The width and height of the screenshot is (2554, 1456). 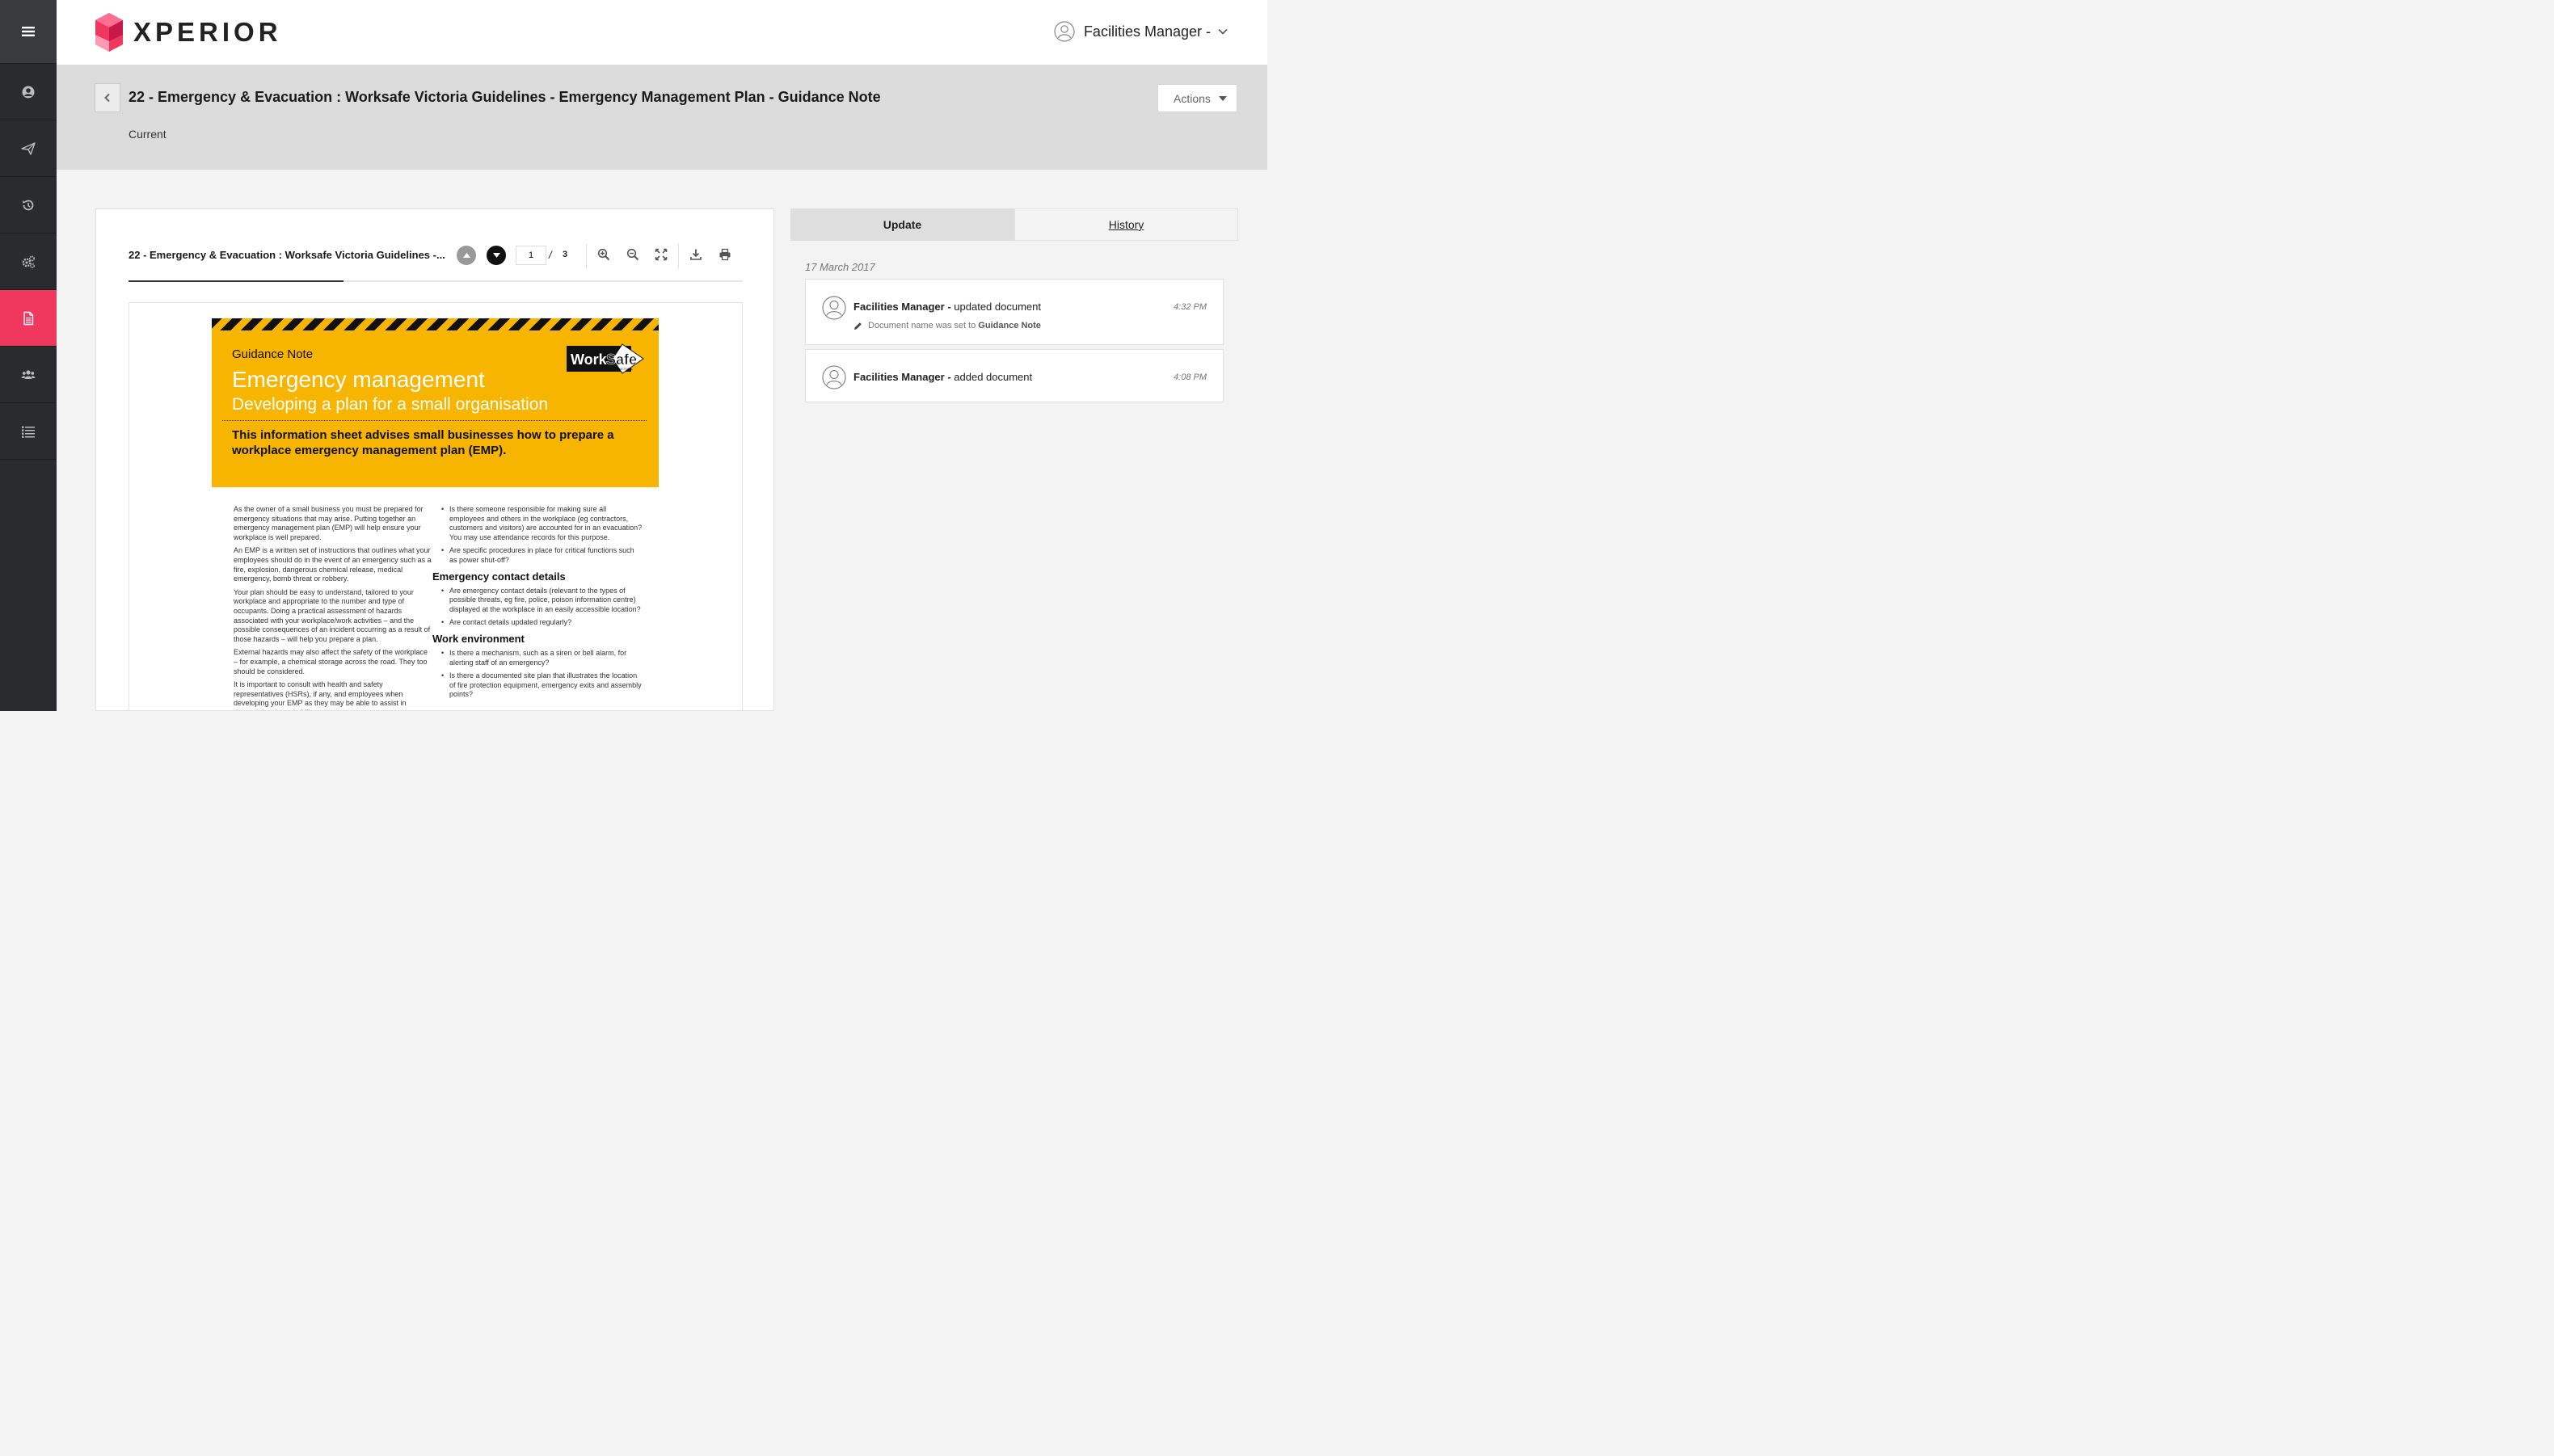 I want to click on brand-logo: XPERIOR, so click(x=188, y=32).